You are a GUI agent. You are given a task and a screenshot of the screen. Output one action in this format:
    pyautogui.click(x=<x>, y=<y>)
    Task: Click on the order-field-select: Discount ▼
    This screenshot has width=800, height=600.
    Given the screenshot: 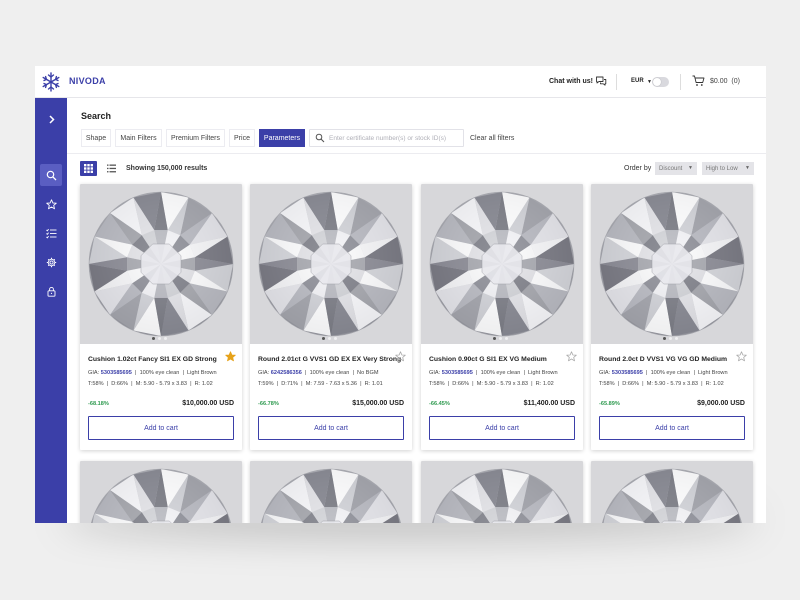 What is the action you would take?
    pyautogui.click(x=676, y=168)
    